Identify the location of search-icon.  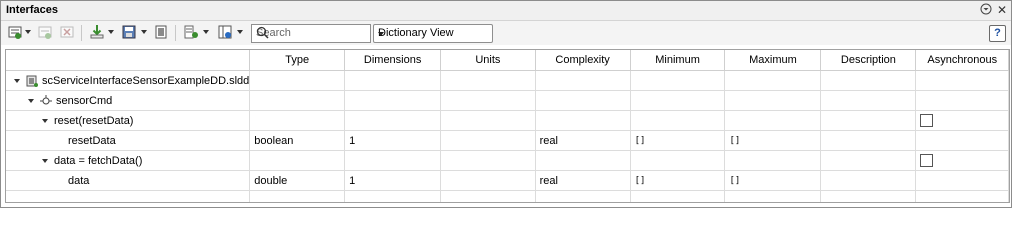
(312, 34).